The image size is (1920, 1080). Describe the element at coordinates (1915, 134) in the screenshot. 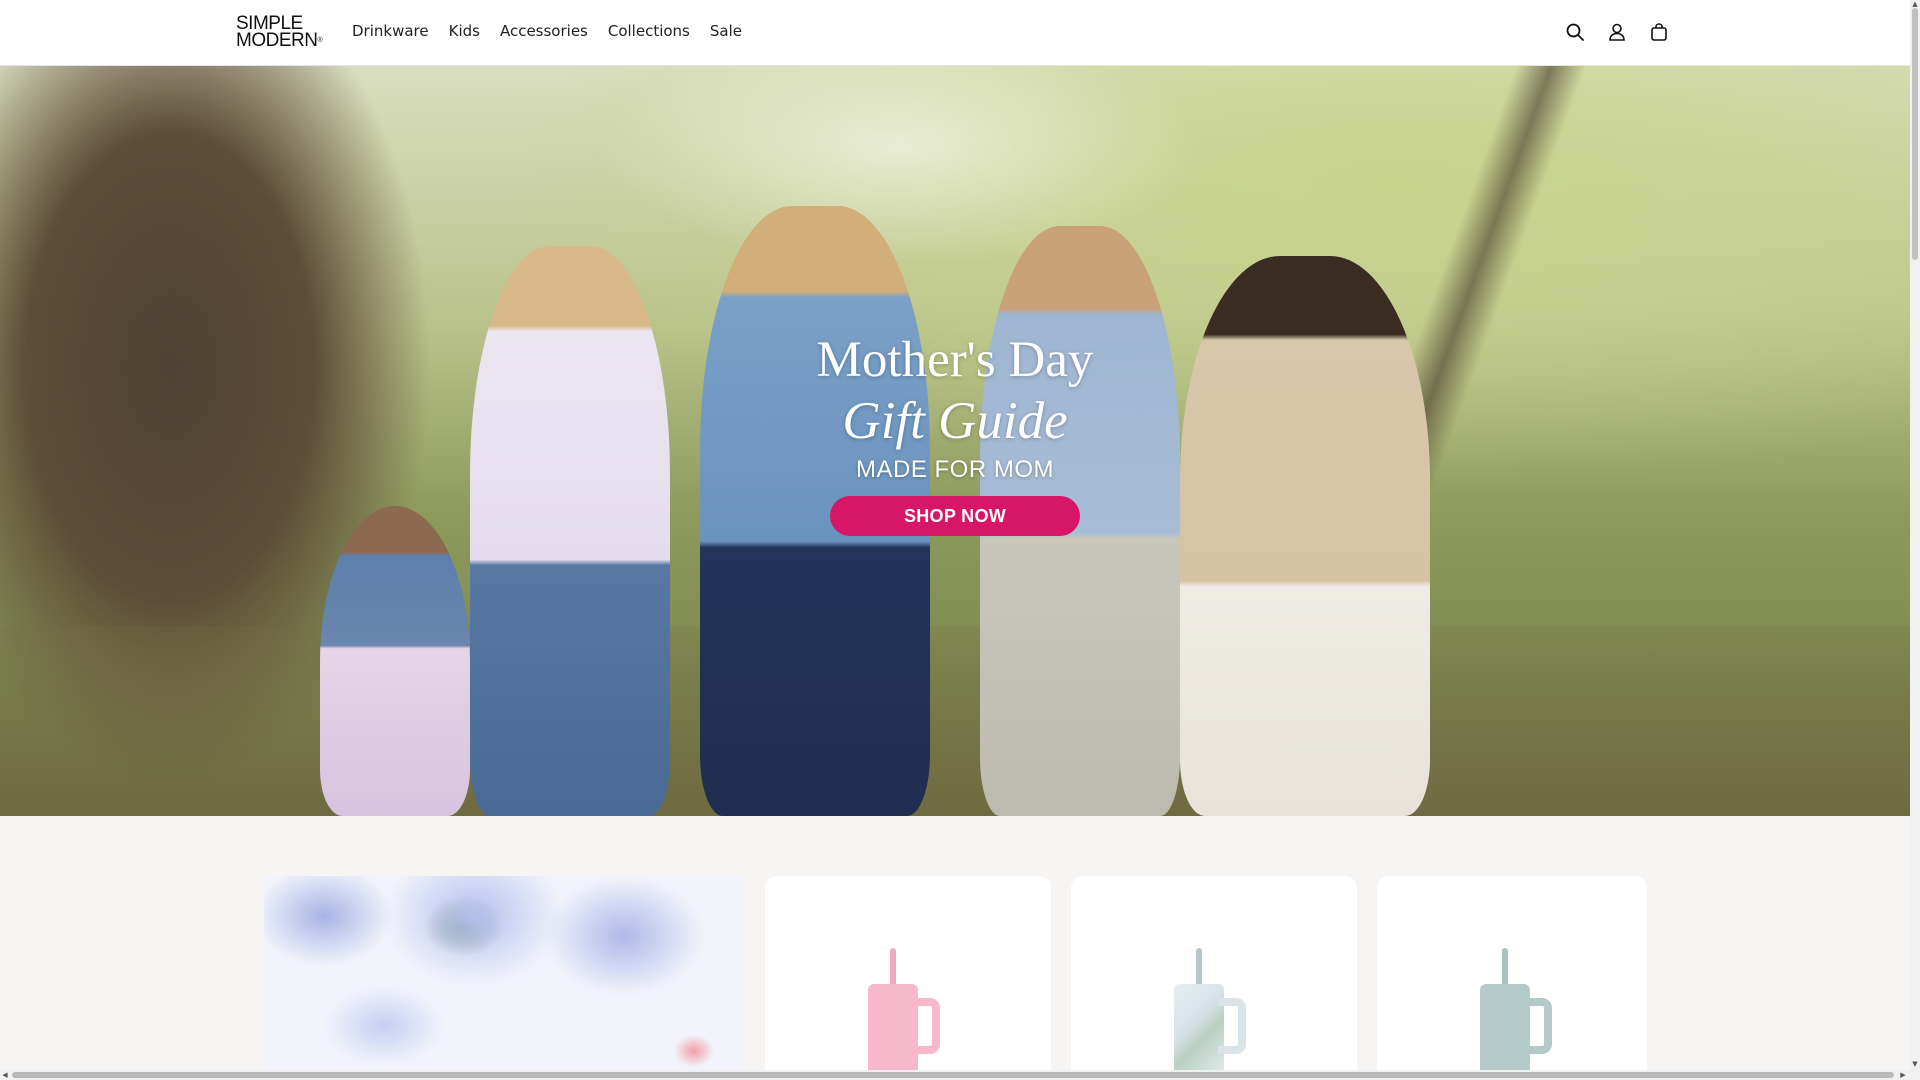

I see `vertical-scroll-thumb` at that location.